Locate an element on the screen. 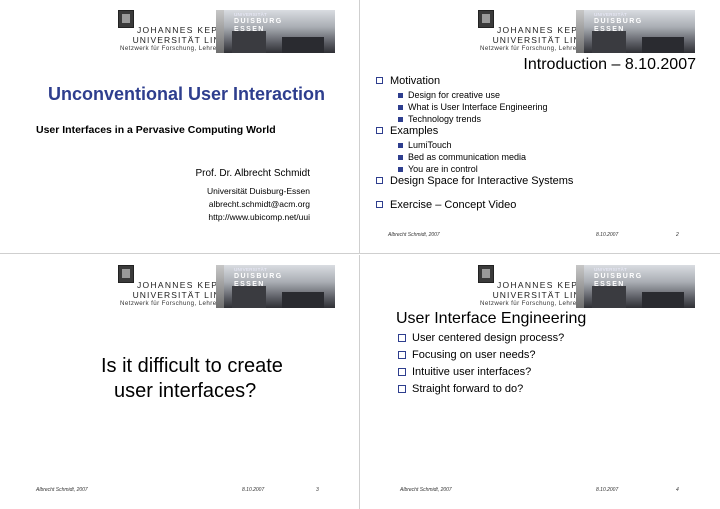 The image size is (720, 509). url-link: http://www.ubicomp.net/uui is located at coordinates (155, 217).